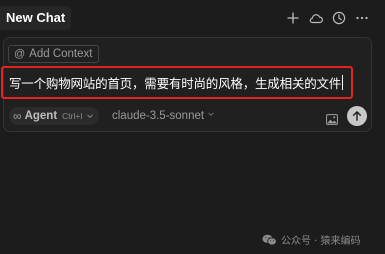 Image resolution: width=385 pixels, height=254 pixels. What do you see at coordinates (61, 54) in the screenshot?
I see `add-context-label: Add Context` at bounding box center [61, 54].